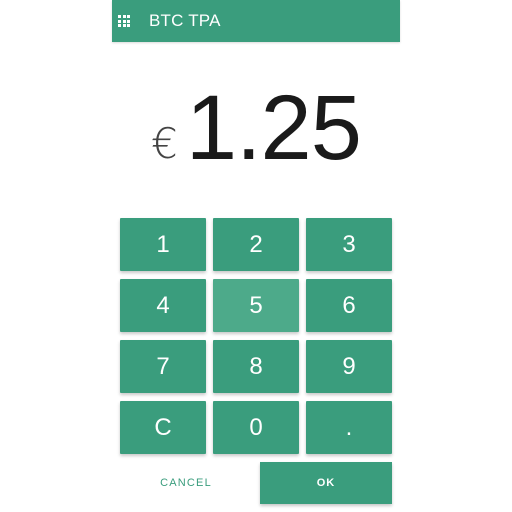 This screenshot has height=512, width=512. I want to click on key-7: 7, so click(163, 366).